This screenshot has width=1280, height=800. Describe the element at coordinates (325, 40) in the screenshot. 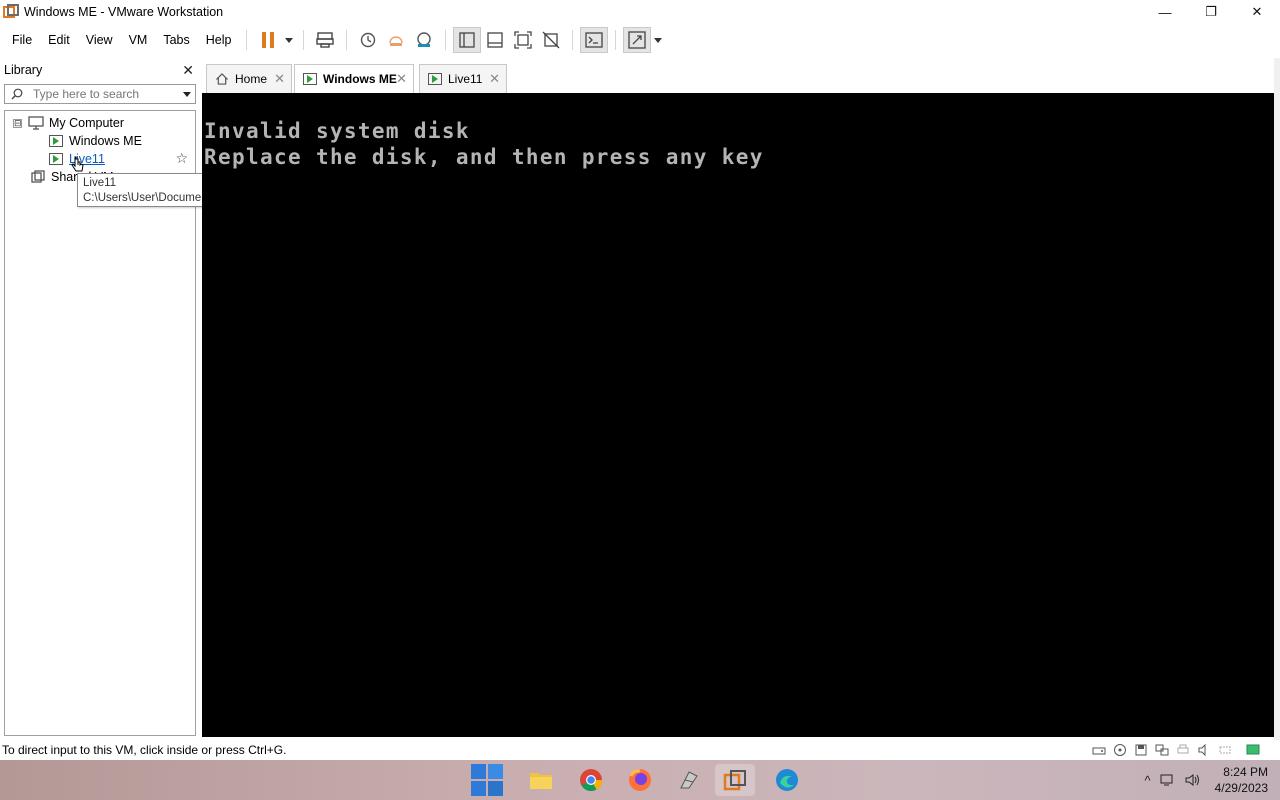

I see `send-ctrl-alt-del-button` at that location.